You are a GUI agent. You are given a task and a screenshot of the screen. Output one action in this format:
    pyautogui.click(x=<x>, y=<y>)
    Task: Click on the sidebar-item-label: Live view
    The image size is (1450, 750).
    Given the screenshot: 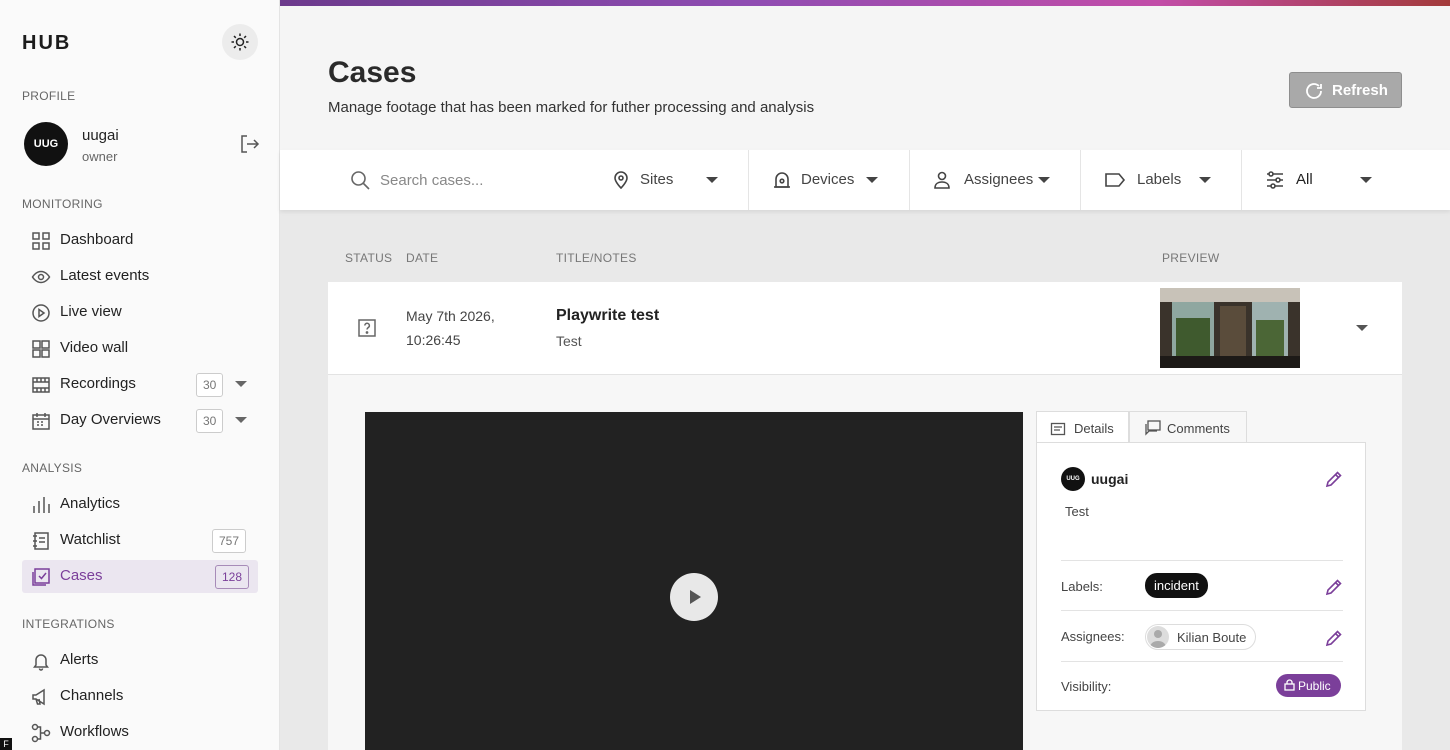 What is the action you would take?
    pyautogui.click(x=91, y=311)
    